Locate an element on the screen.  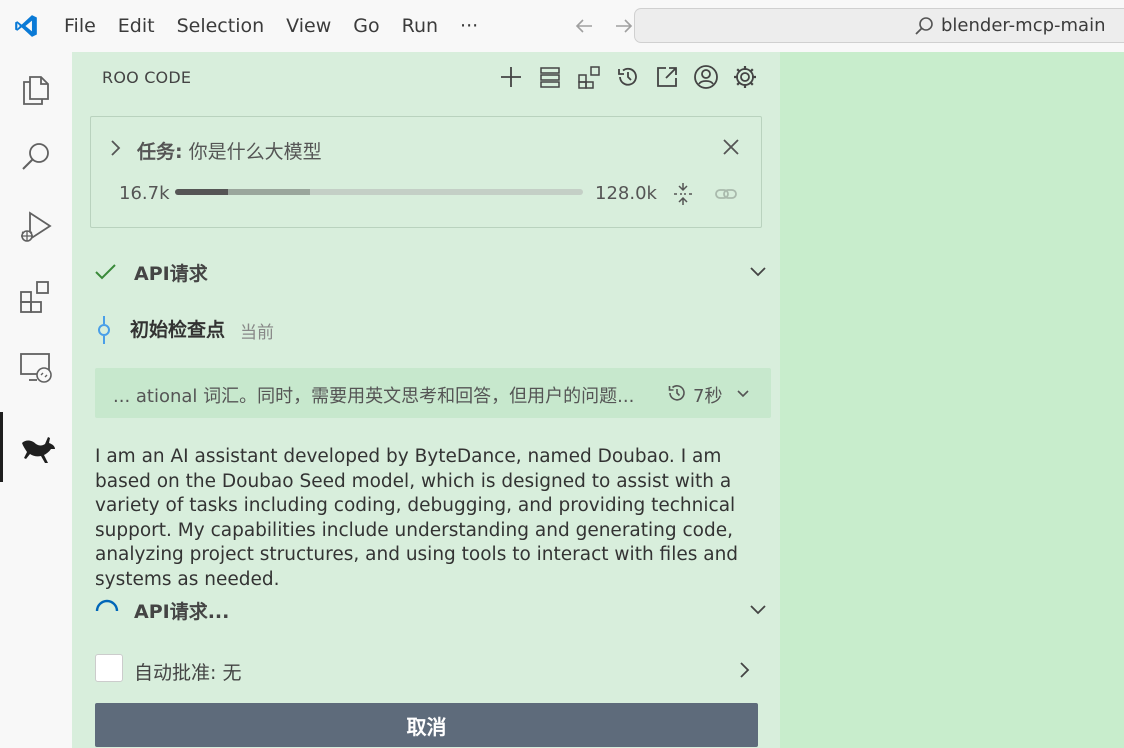
settings-gear-icon is located at coordinates (745, 77).